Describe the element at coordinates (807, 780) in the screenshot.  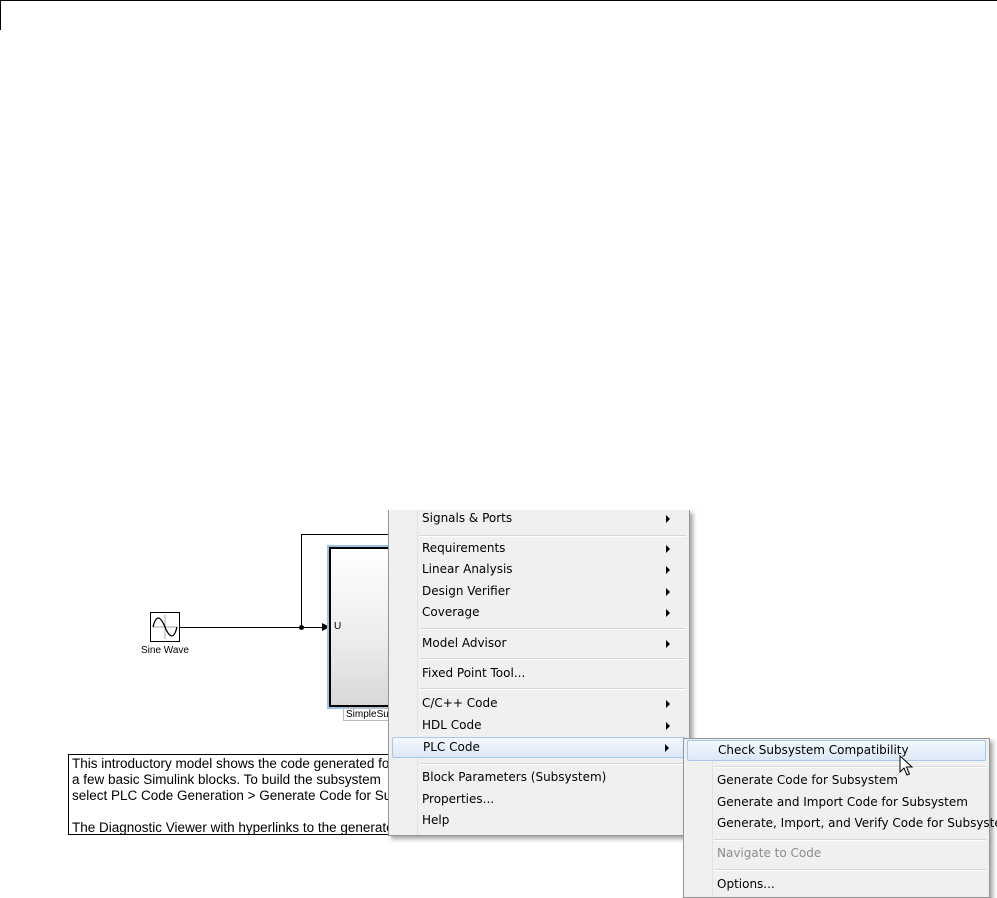
I see `menu-item-label: Generate Code for Subsystem` at that location.